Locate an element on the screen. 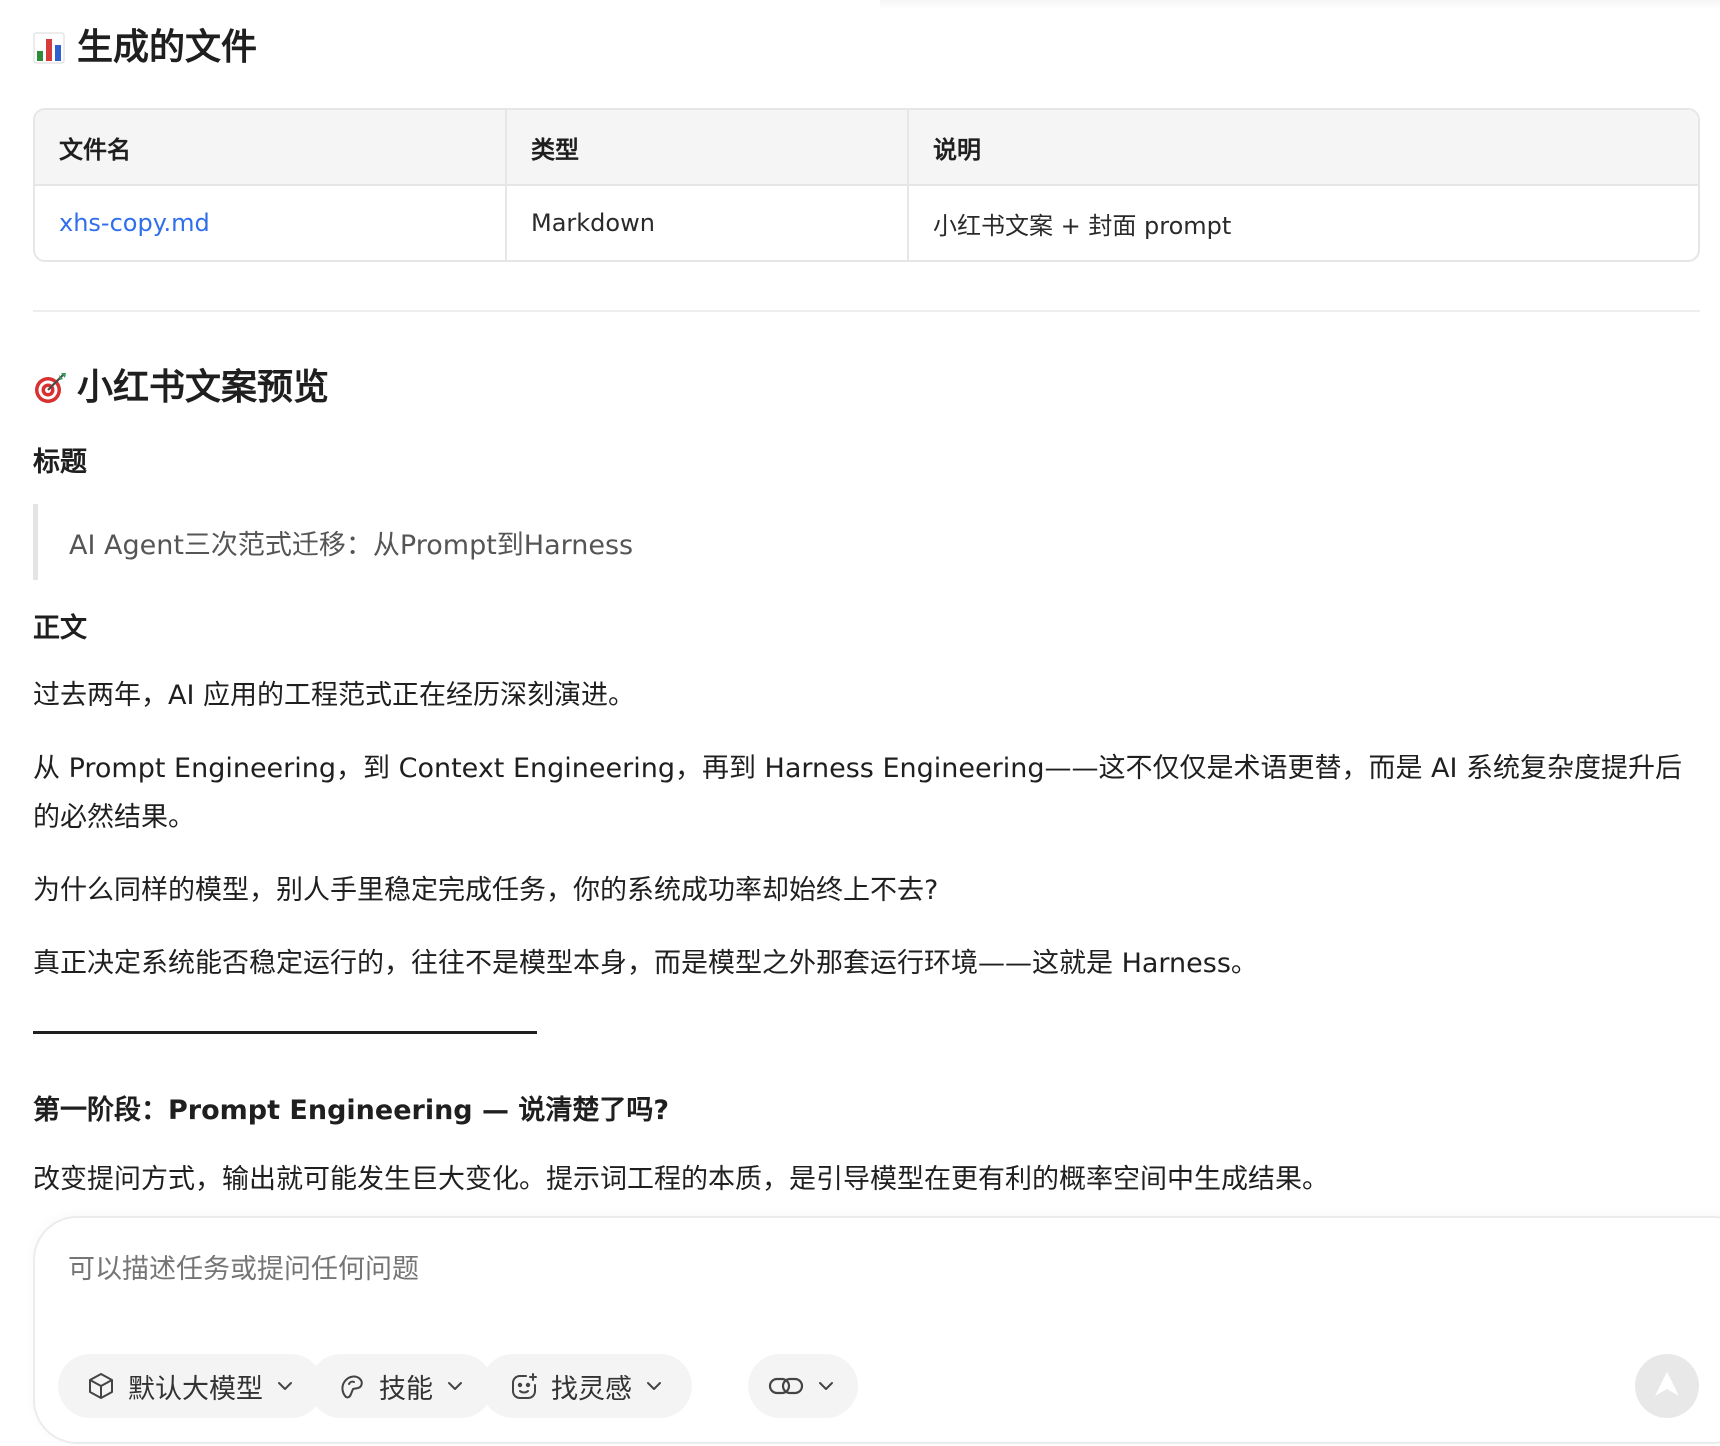  inspiration-button: 找灵感 is located at coordinates (586, 1386).